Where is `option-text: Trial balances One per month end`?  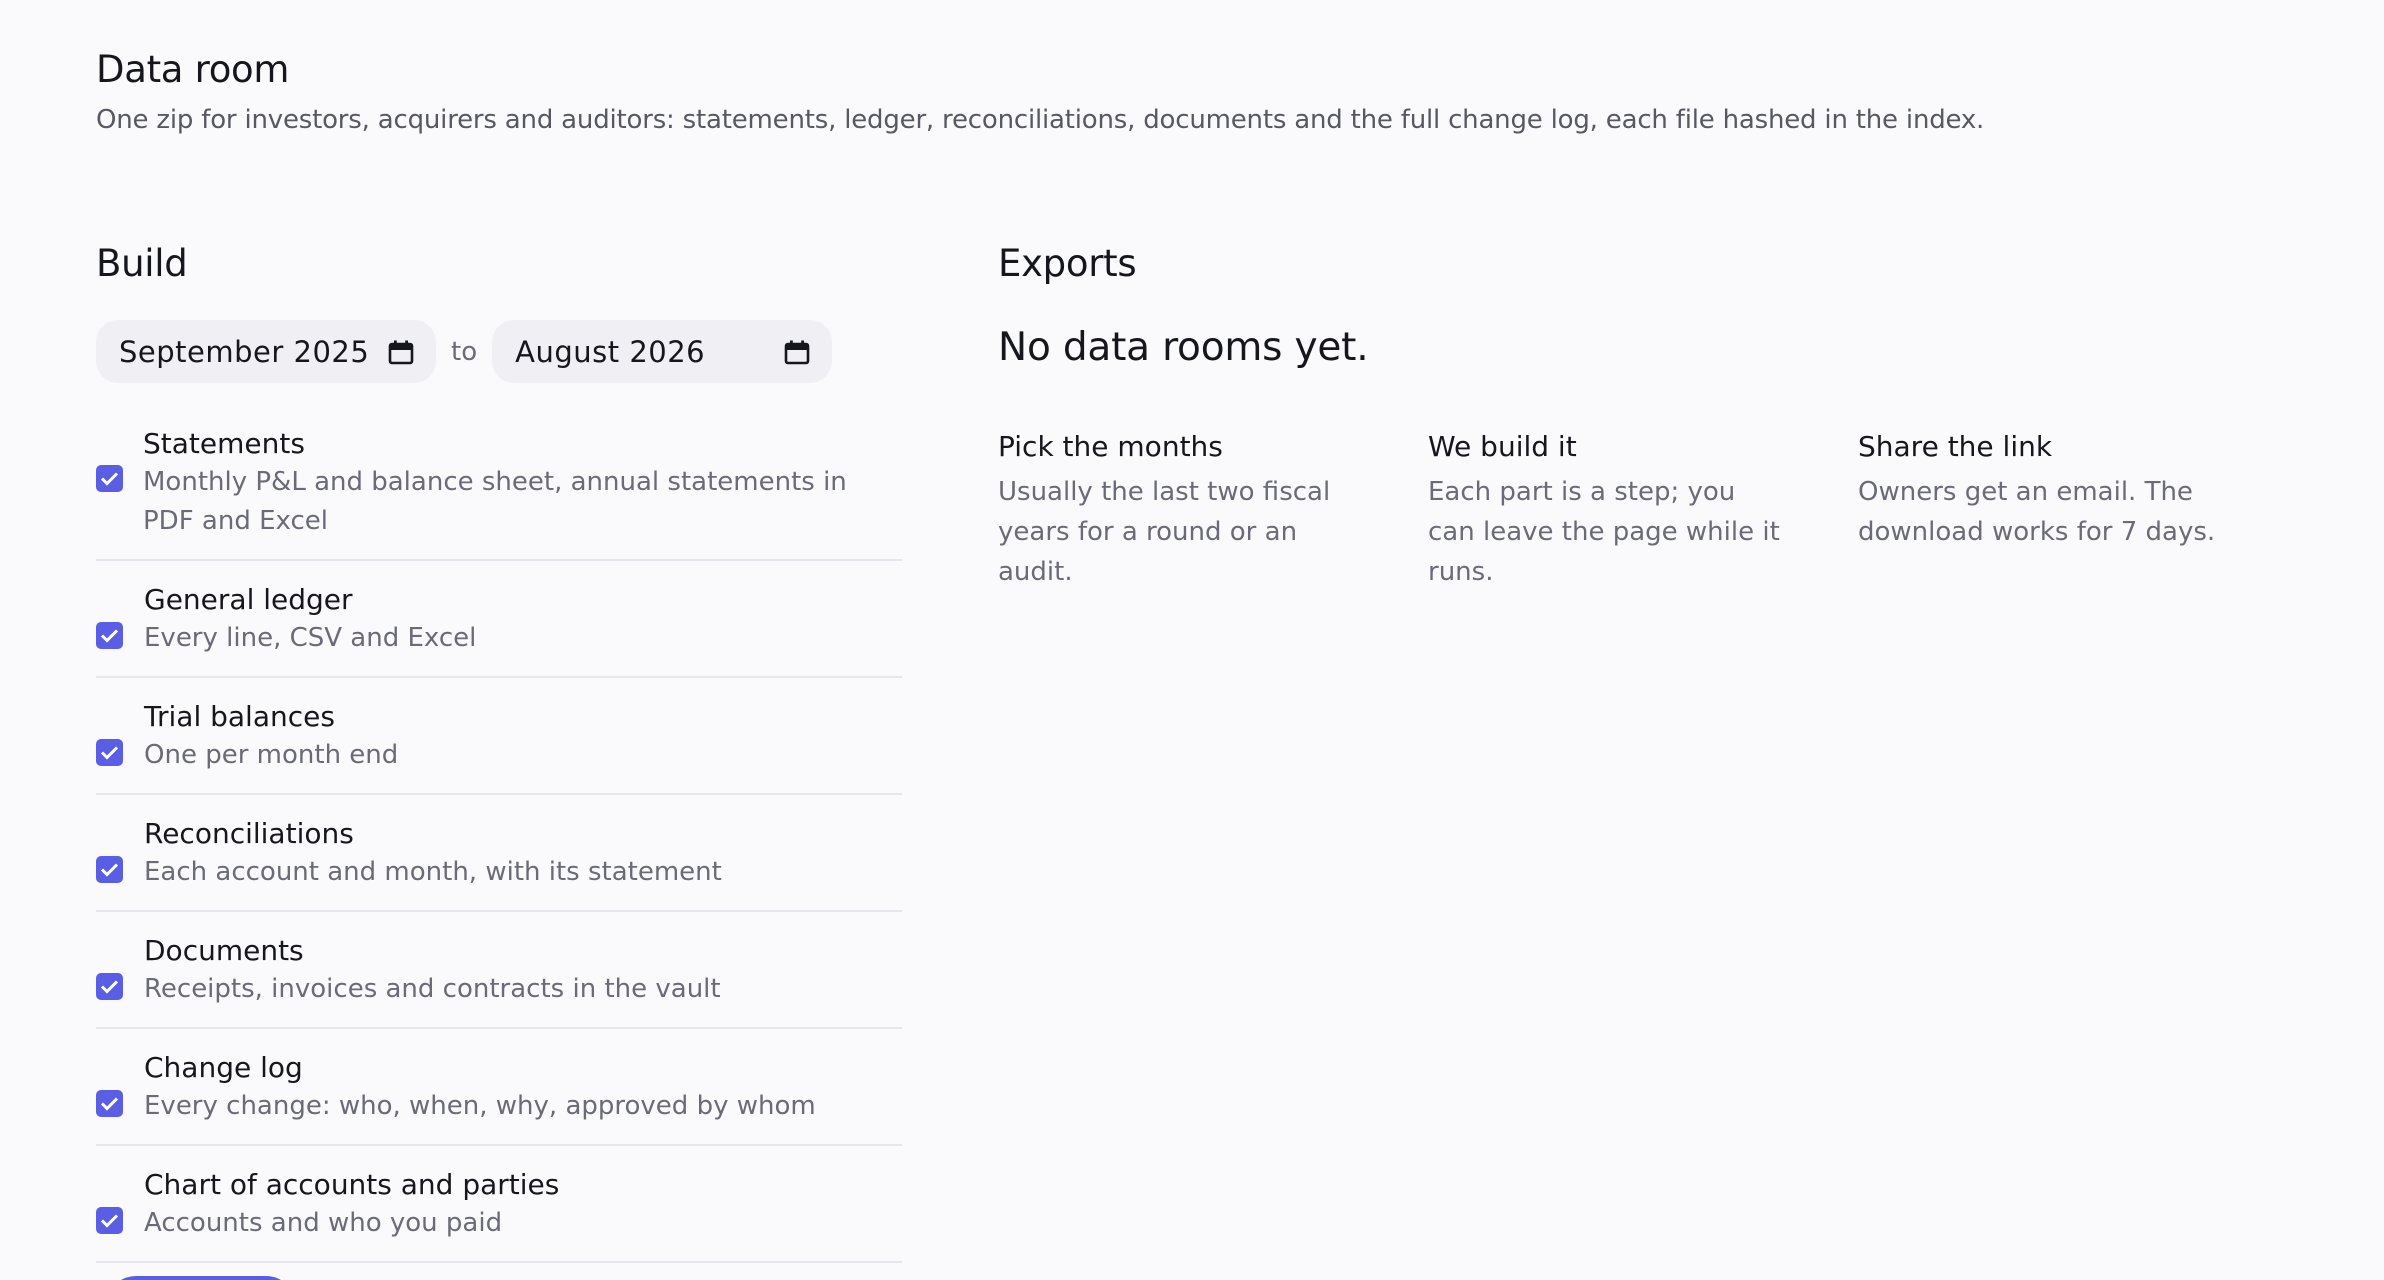 option-text: Trial balances One per month end is located at coordinates (523, 736).